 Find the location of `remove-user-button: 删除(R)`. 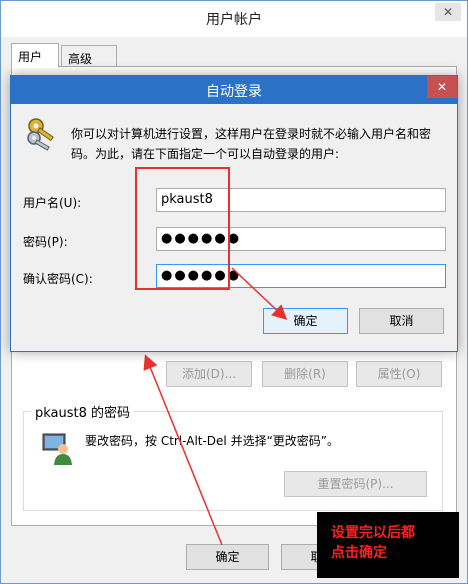

remove-user-button: 删除(R) is located at coordinates (305, 374).